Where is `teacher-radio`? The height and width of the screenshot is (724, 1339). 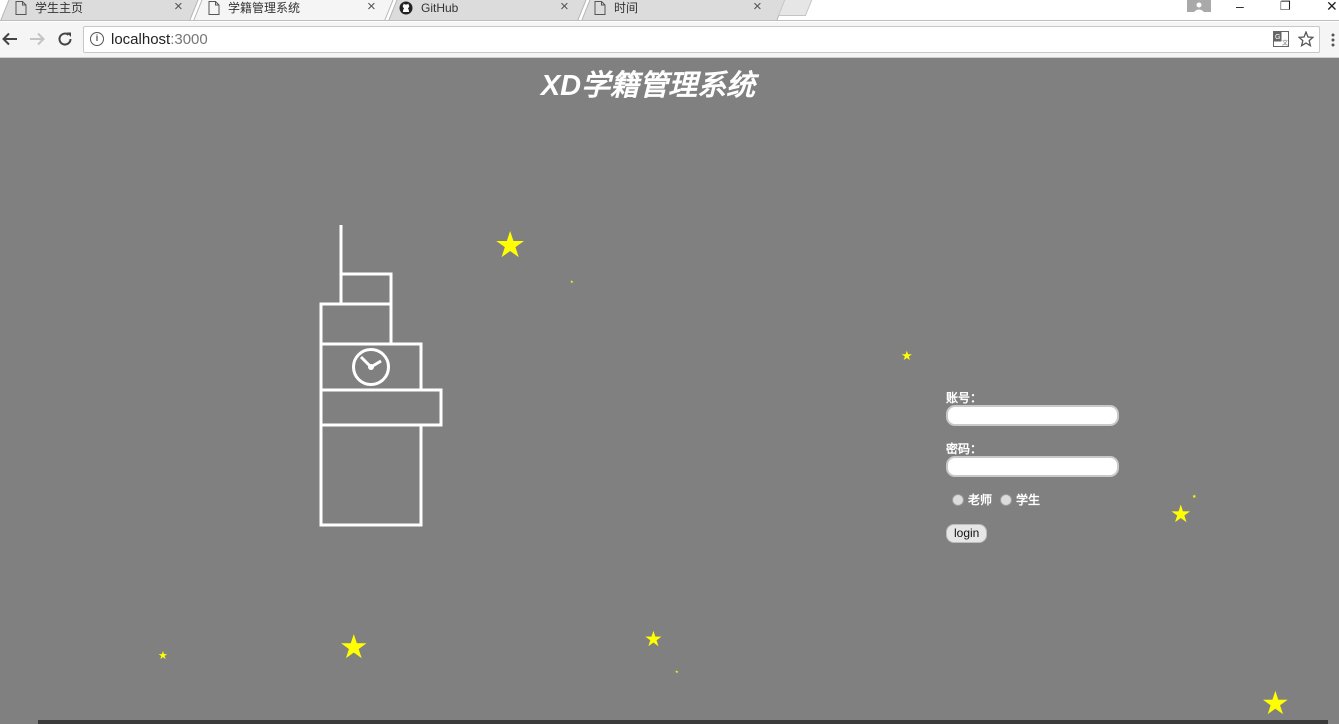 teacher-radio is located at coordinates (958, 500).